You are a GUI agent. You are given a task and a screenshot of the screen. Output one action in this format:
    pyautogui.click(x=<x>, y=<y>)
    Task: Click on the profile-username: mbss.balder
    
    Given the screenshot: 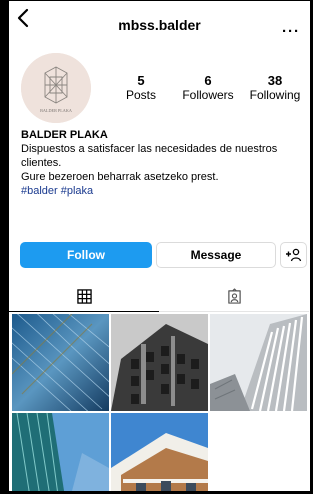 What is the action you would take?
    pyautogui.click(x=159, y=25)
    